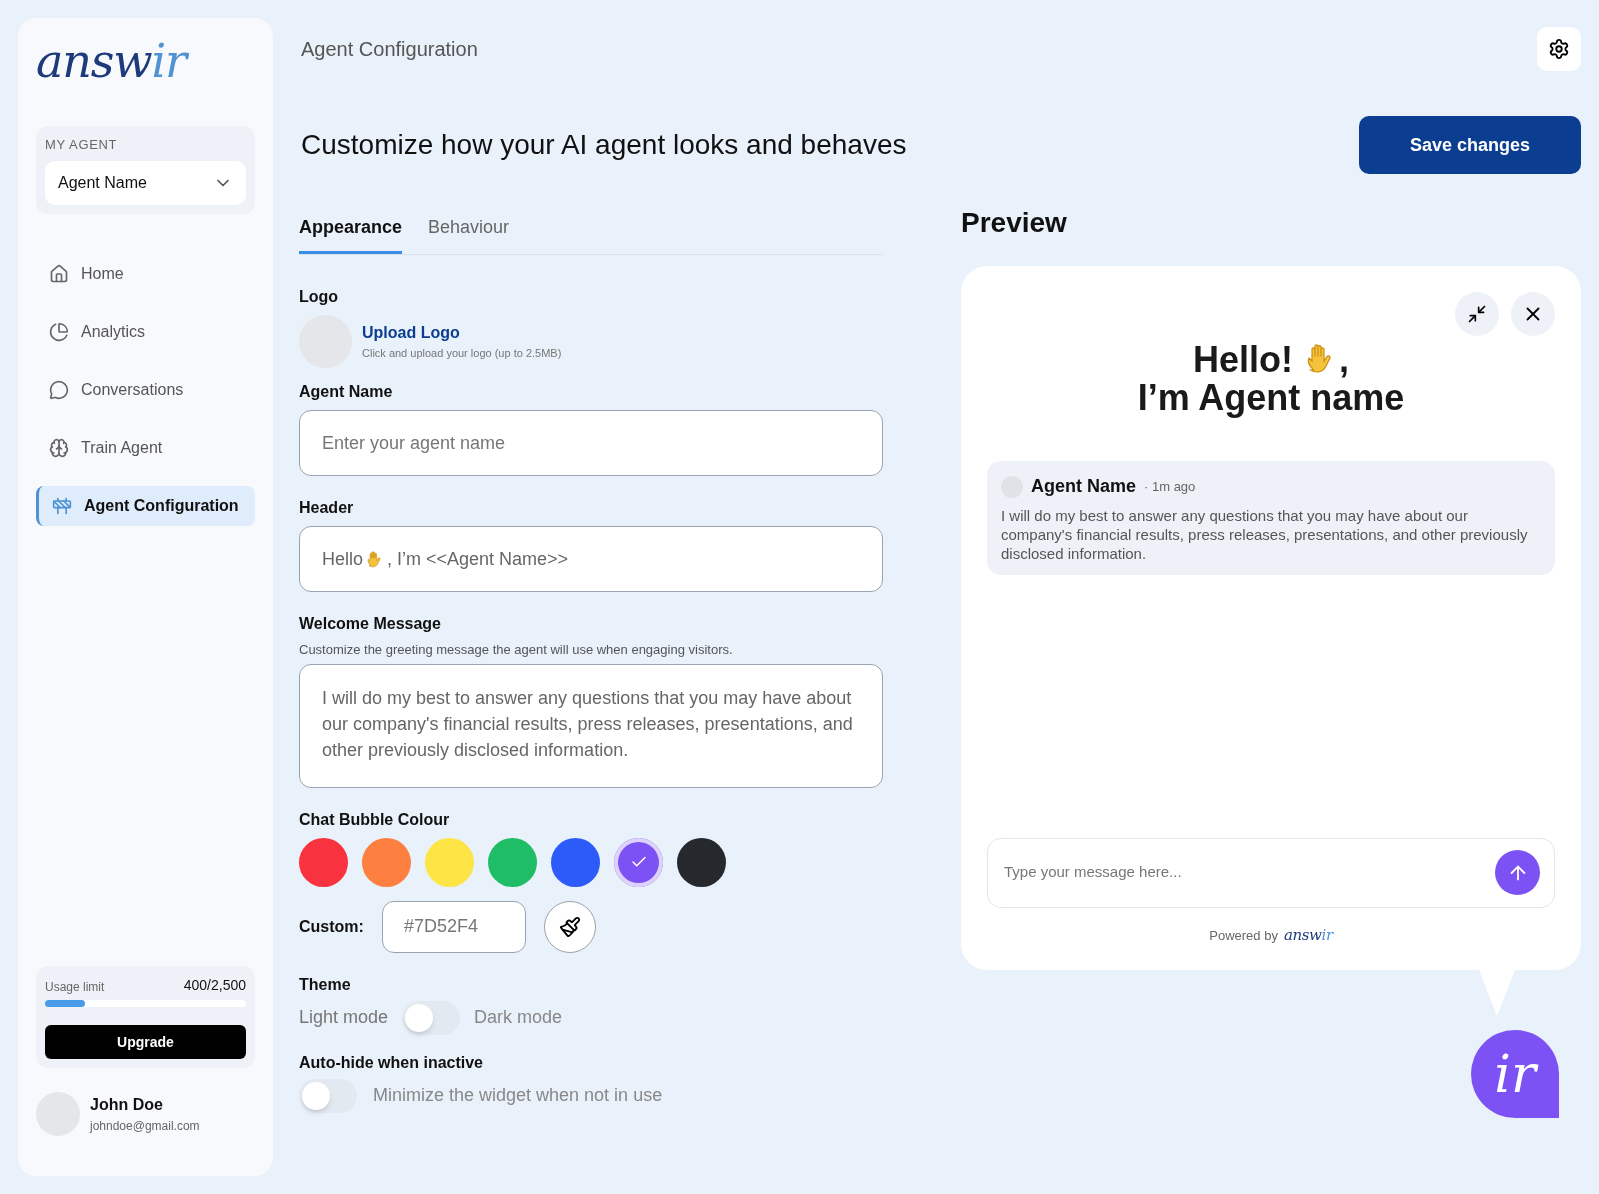  I want to click on chat-launcher-button: ir, so click(1515, 1074).